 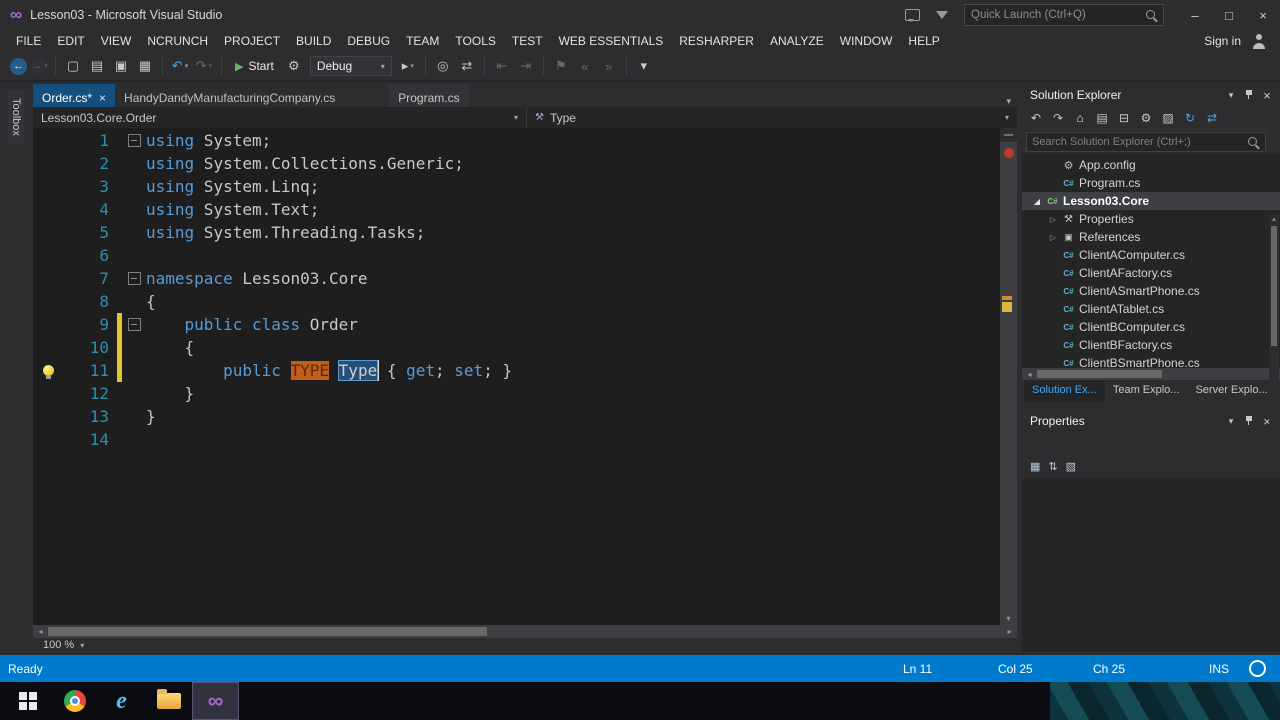 What do you see at coordinates (1151, 291) in the screenshot?
I see `tree-item-clientasmartphone-cs: C# ClientASmartPhone.cs` at bounding box center [1151, 291].